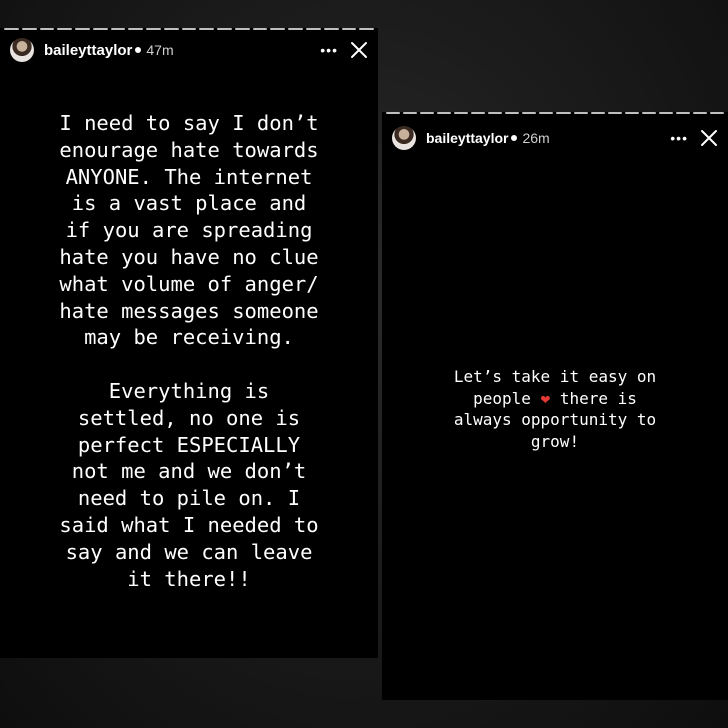 This screenshot has width=728, height=728. I want to click on timestamp: 26m, so click(536, 138).